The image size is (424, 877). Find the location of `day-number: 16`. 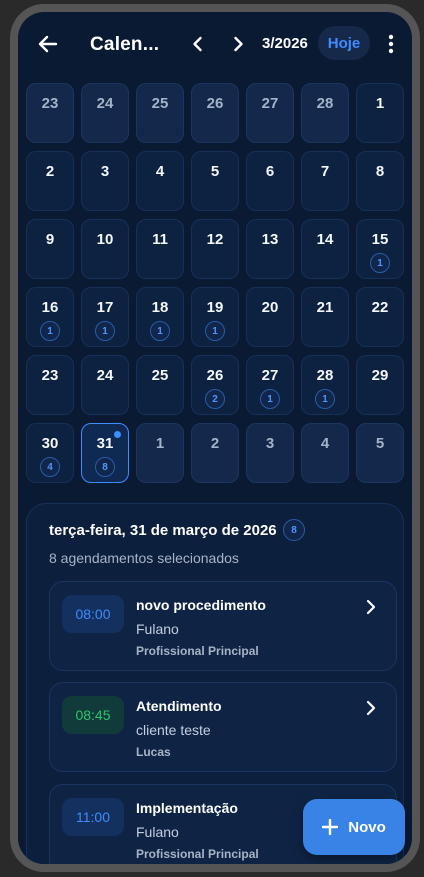

day-number: 16 is located at coordinates (50, 307).